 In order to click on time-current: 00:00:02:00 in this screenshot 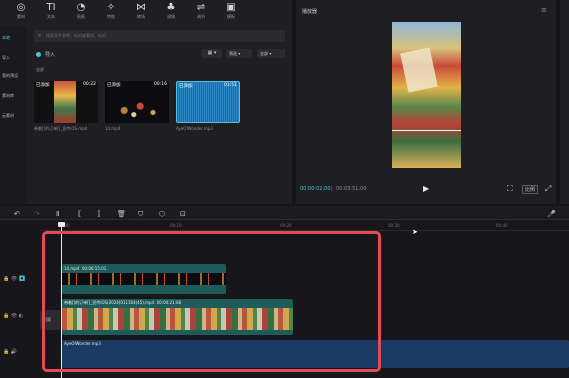, I will do `click(315, 189)`.